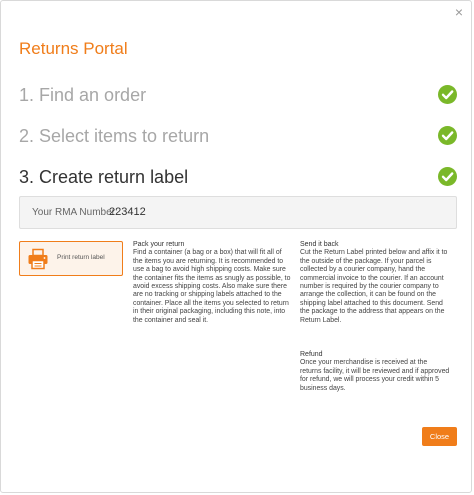 The height and width of the screenshot is (495, 474). Describe the element at coordinates (73, 48) in the screenshot. I see `portal-title: Returns Portal` at that location.